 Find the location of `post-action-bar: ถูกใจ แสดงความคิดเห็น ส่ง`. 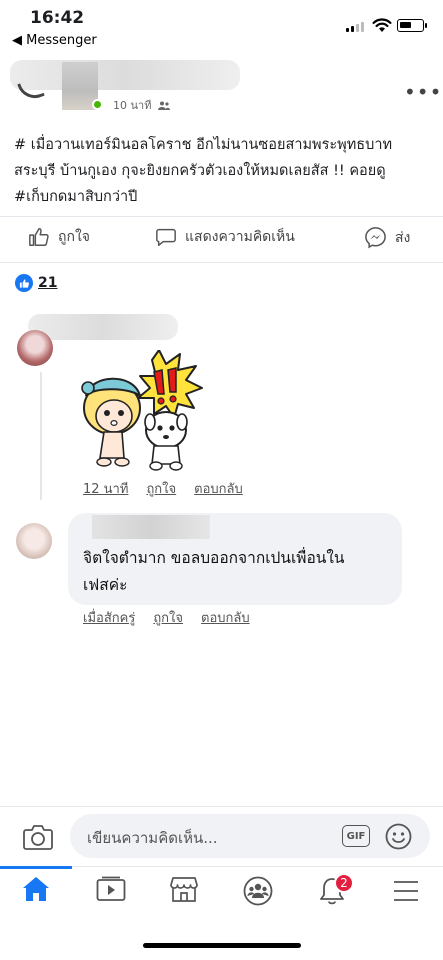

post-action-bar: ถูกใจ แสดงความคิดเห็น ส่ง is located at coordinates (221, 238).